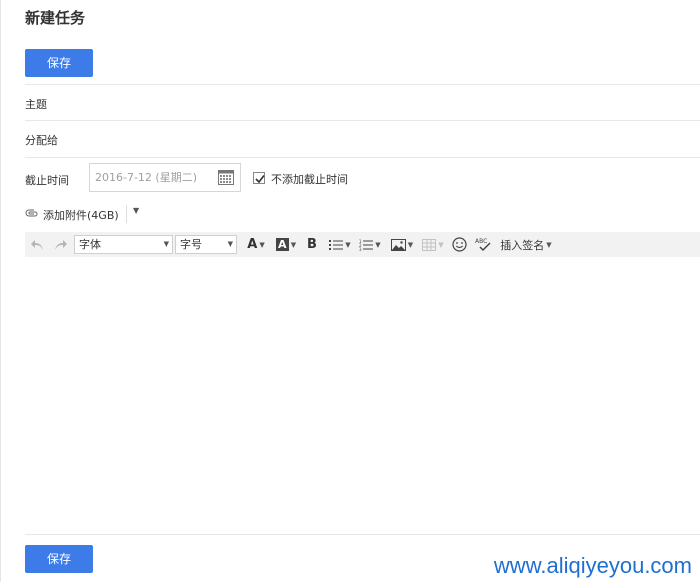  What do you see at coordinates (61, 244) in the screenshot?
I see `redo-icon` at bounding box center [61, 244].